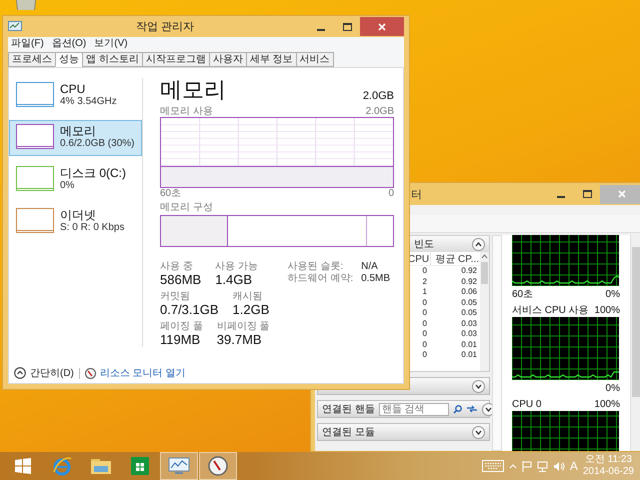 This screenshot has width=640, height=480. Describe the element at coordinates (424, 244) in the screenshot. I see `panel-title: 빈도` at that location.